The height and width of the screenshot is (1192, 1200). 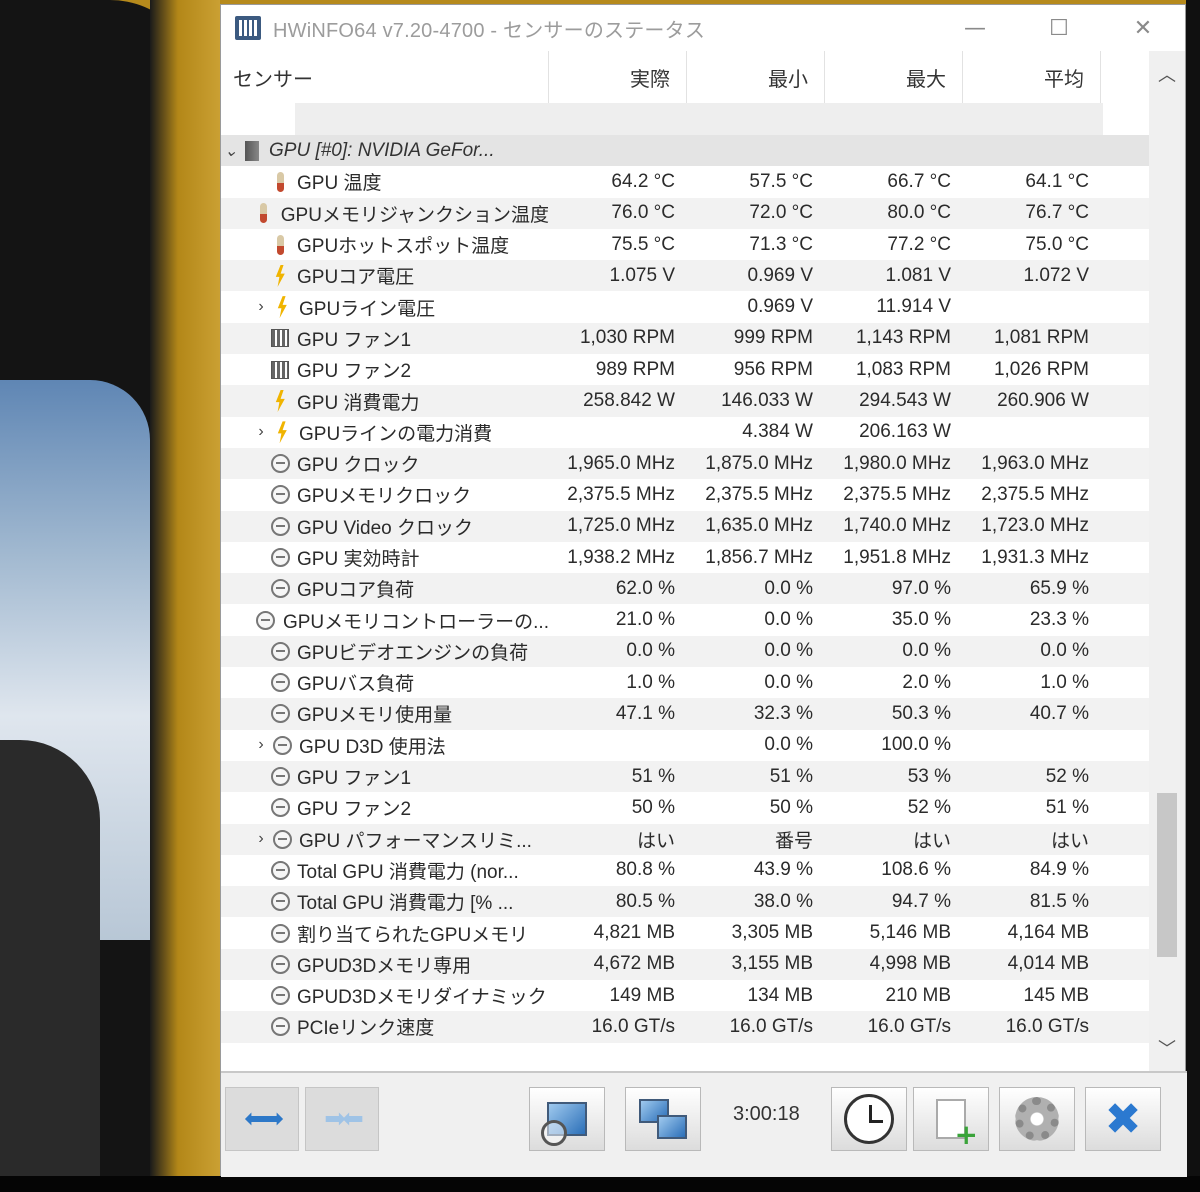 I want to click on value-min: 51 %, so click(x=791, y=776).